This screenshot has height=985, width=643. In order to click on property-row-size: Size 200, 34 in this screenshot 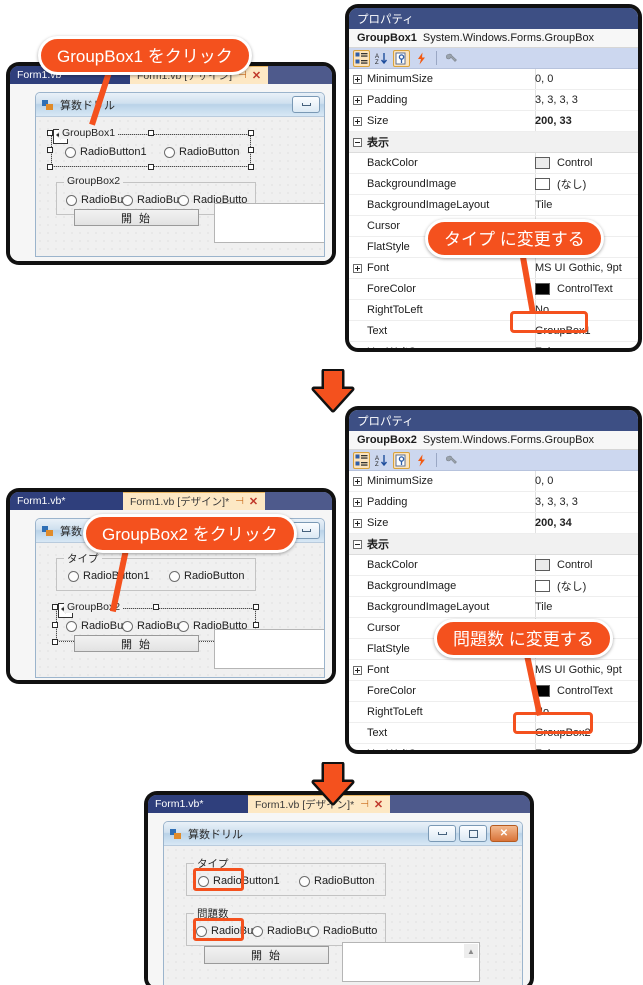, I will do `click(493, 523)`.